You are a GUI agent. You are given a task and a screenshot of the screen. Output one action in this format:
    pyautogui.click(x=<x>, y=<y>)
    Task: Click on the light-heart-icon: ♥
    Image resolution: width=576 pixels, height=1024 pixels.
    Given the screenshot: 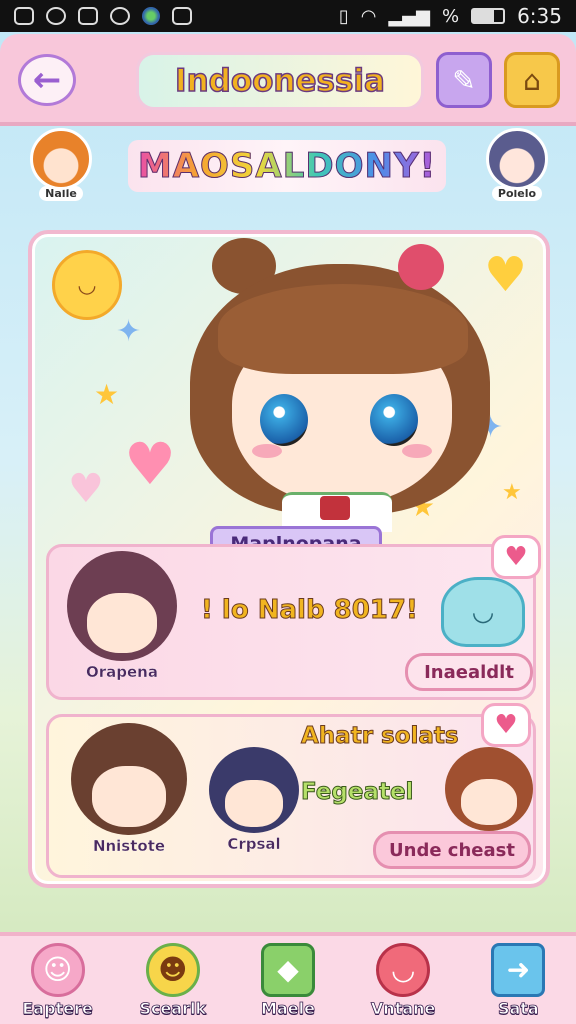 What is the action you would take?
    pyautogui.click(x=86, y=489)
    